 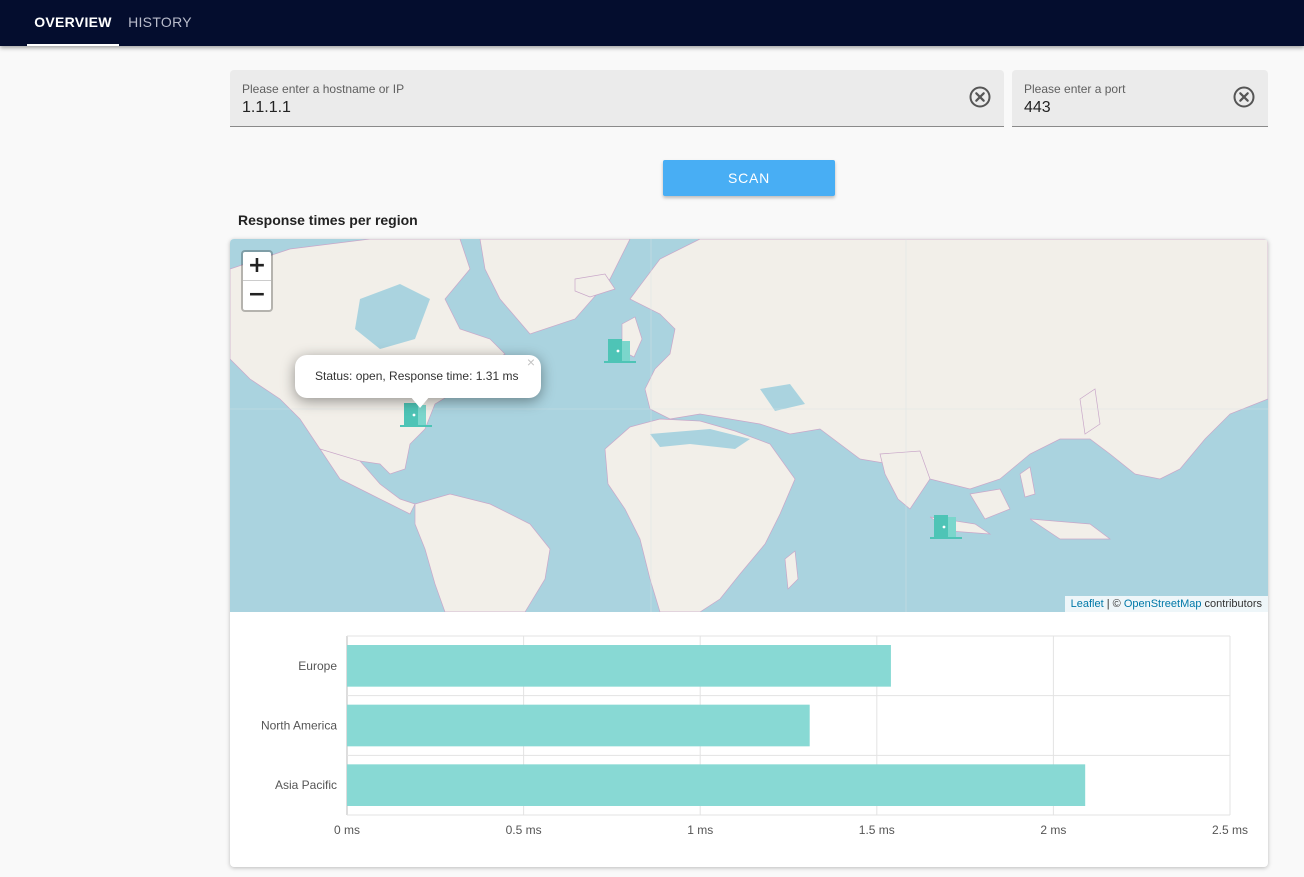 What do you see at coordinates (299, 726) in the screenshot?
I see `category-label: North America` at bounding box center [299, 726].